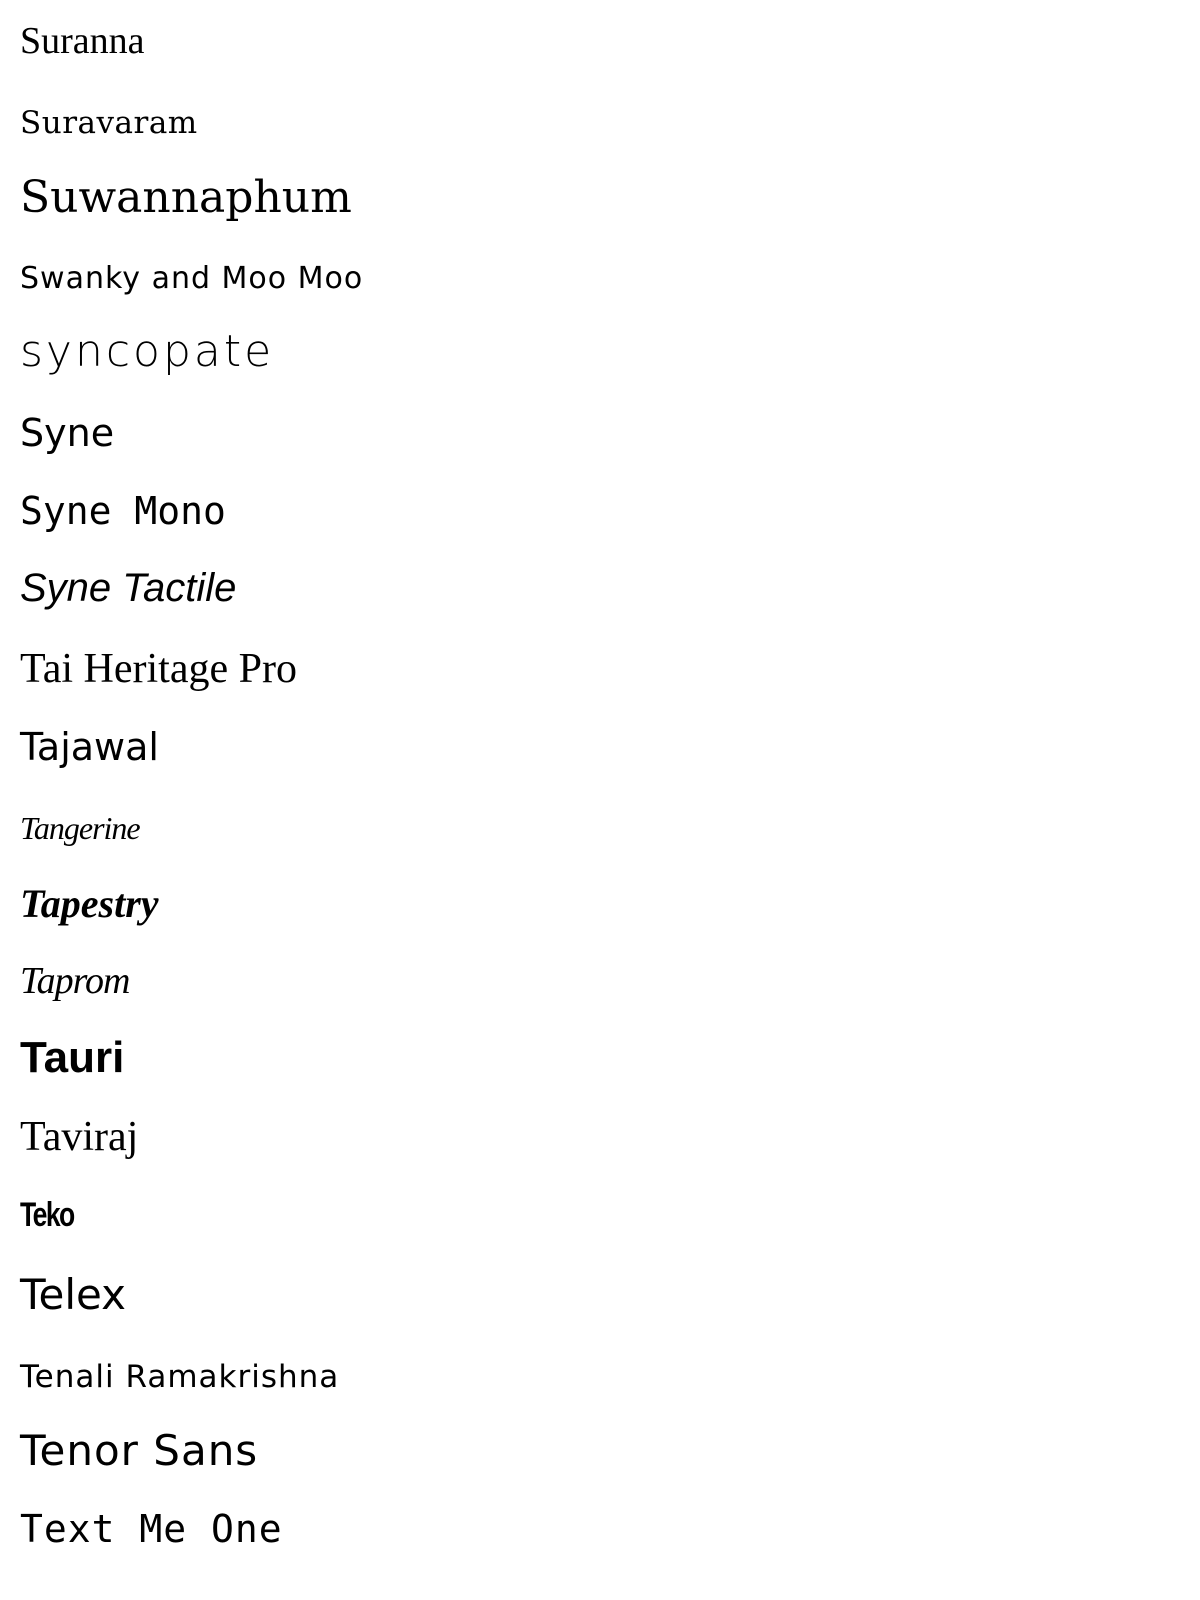 The width and height of the screenshot is (1200, 1600). Describe the element at coordinates (158, 669) in the screenshot. I see `font-name-tai-heritage-pro: Tai Heritage Pro` at that location.